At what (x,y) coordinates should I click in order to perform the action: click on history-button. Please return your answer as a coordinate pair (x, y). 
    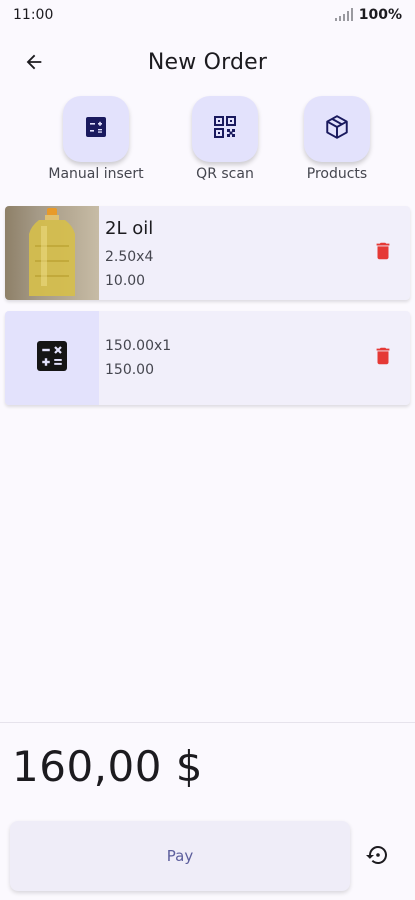
    Looking at the image, I should click on (377, 857).